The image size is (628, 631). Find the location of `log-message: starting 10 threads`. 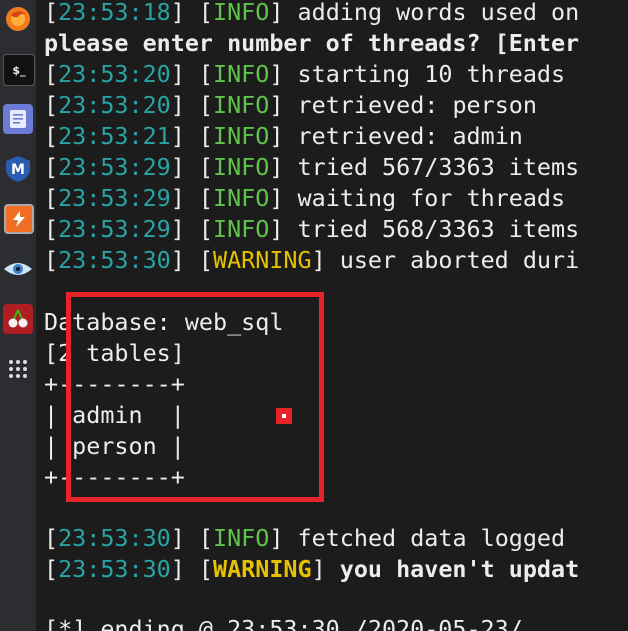

log-message: starting 10 threads is located at coordinates (424, 74).